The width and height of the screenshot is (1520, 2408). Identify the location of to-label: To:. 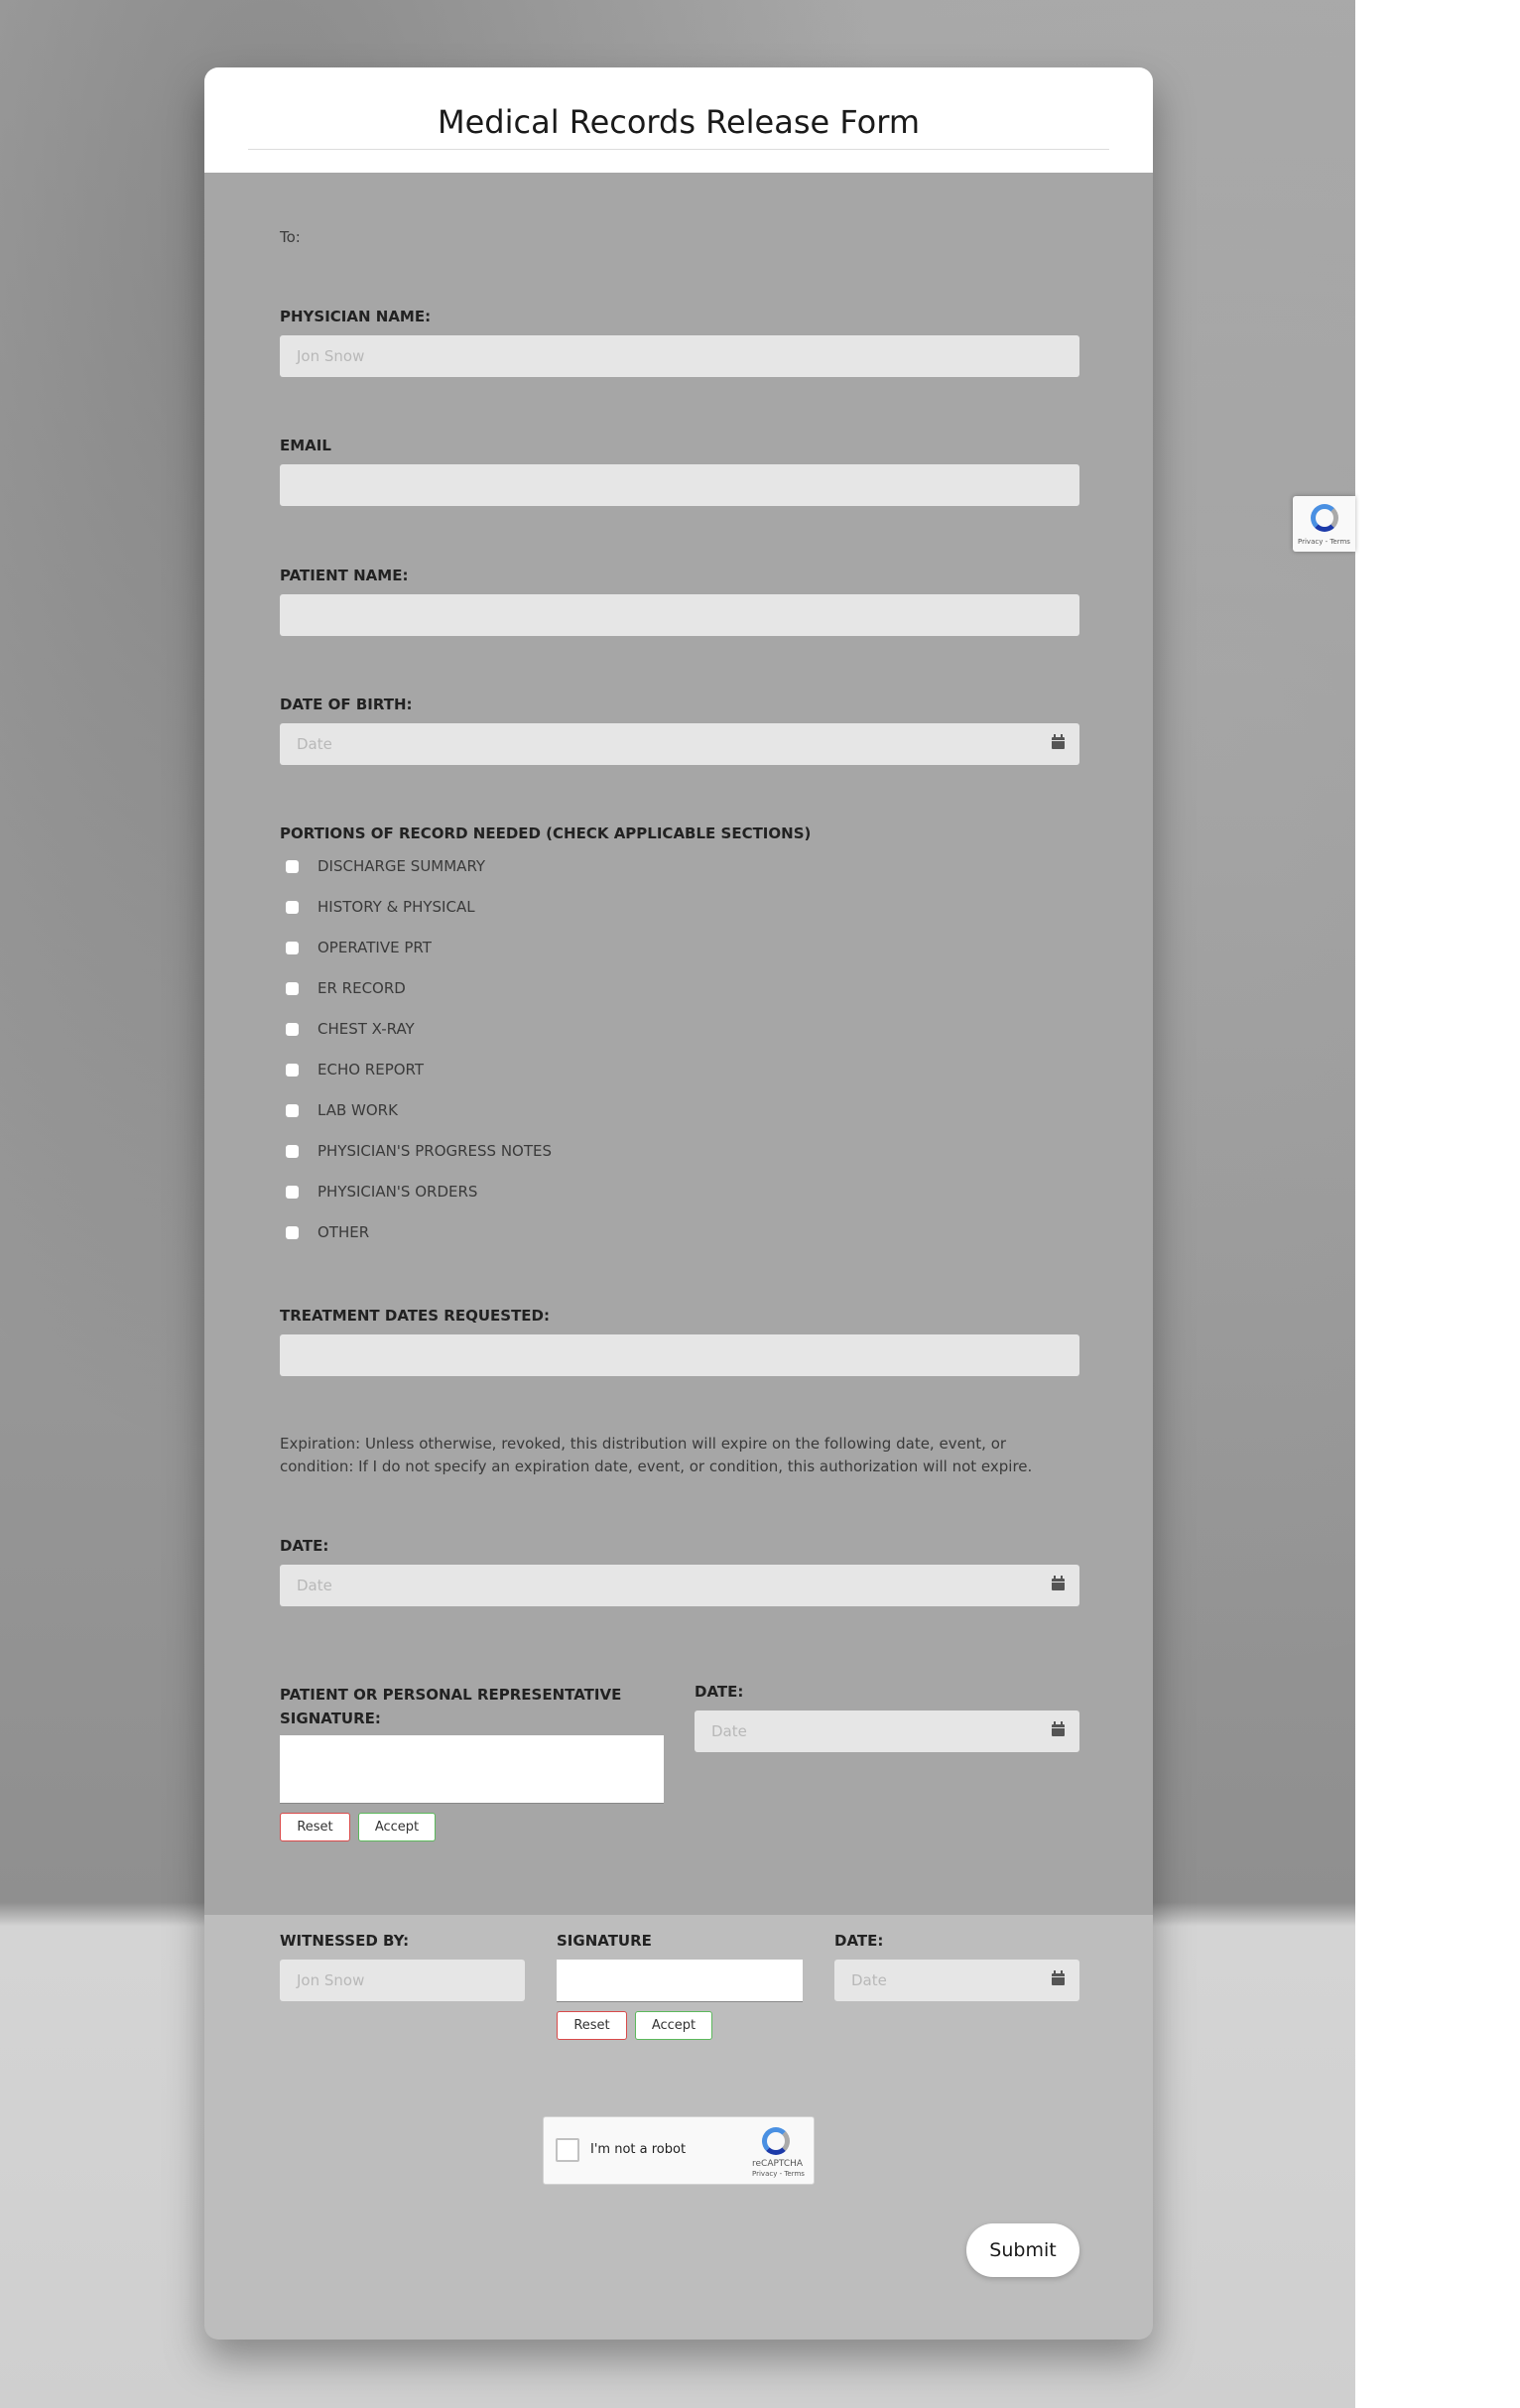
(290, 237).